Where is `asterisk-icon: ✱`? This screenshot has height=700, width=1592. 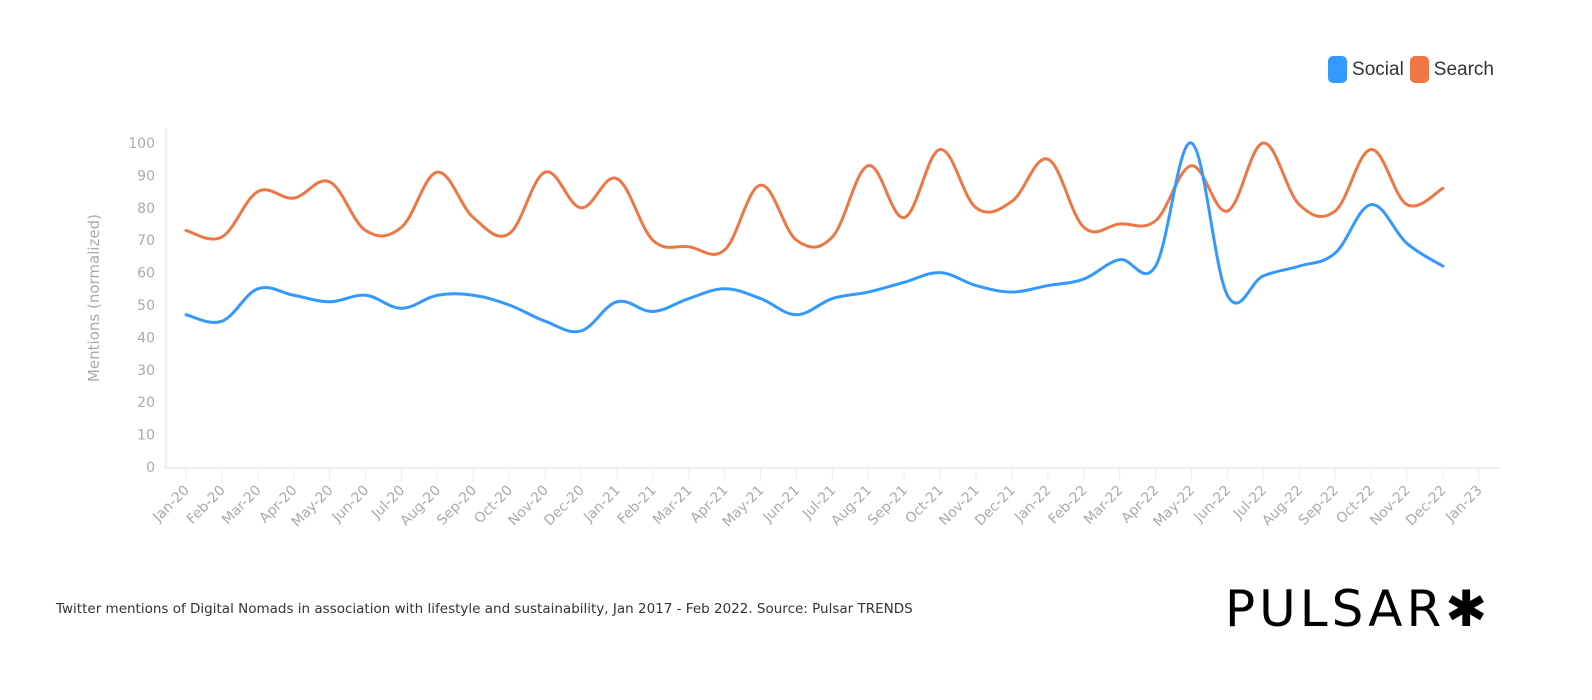
asterisk-icon: ✱ is located at coordinates (1468, 609).